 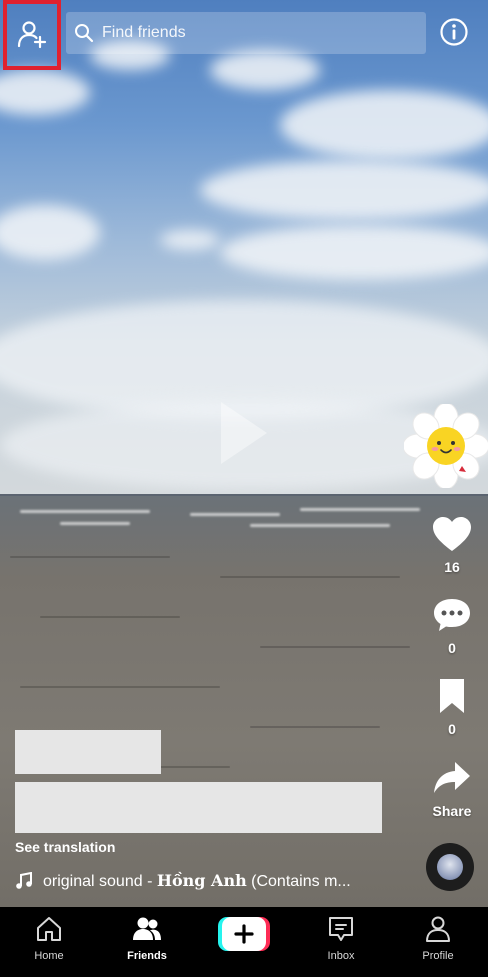 What do you see at coordinates (452, 696) in the screenshot?
I see `bookmark-icon` at bounding box center [452, 696].